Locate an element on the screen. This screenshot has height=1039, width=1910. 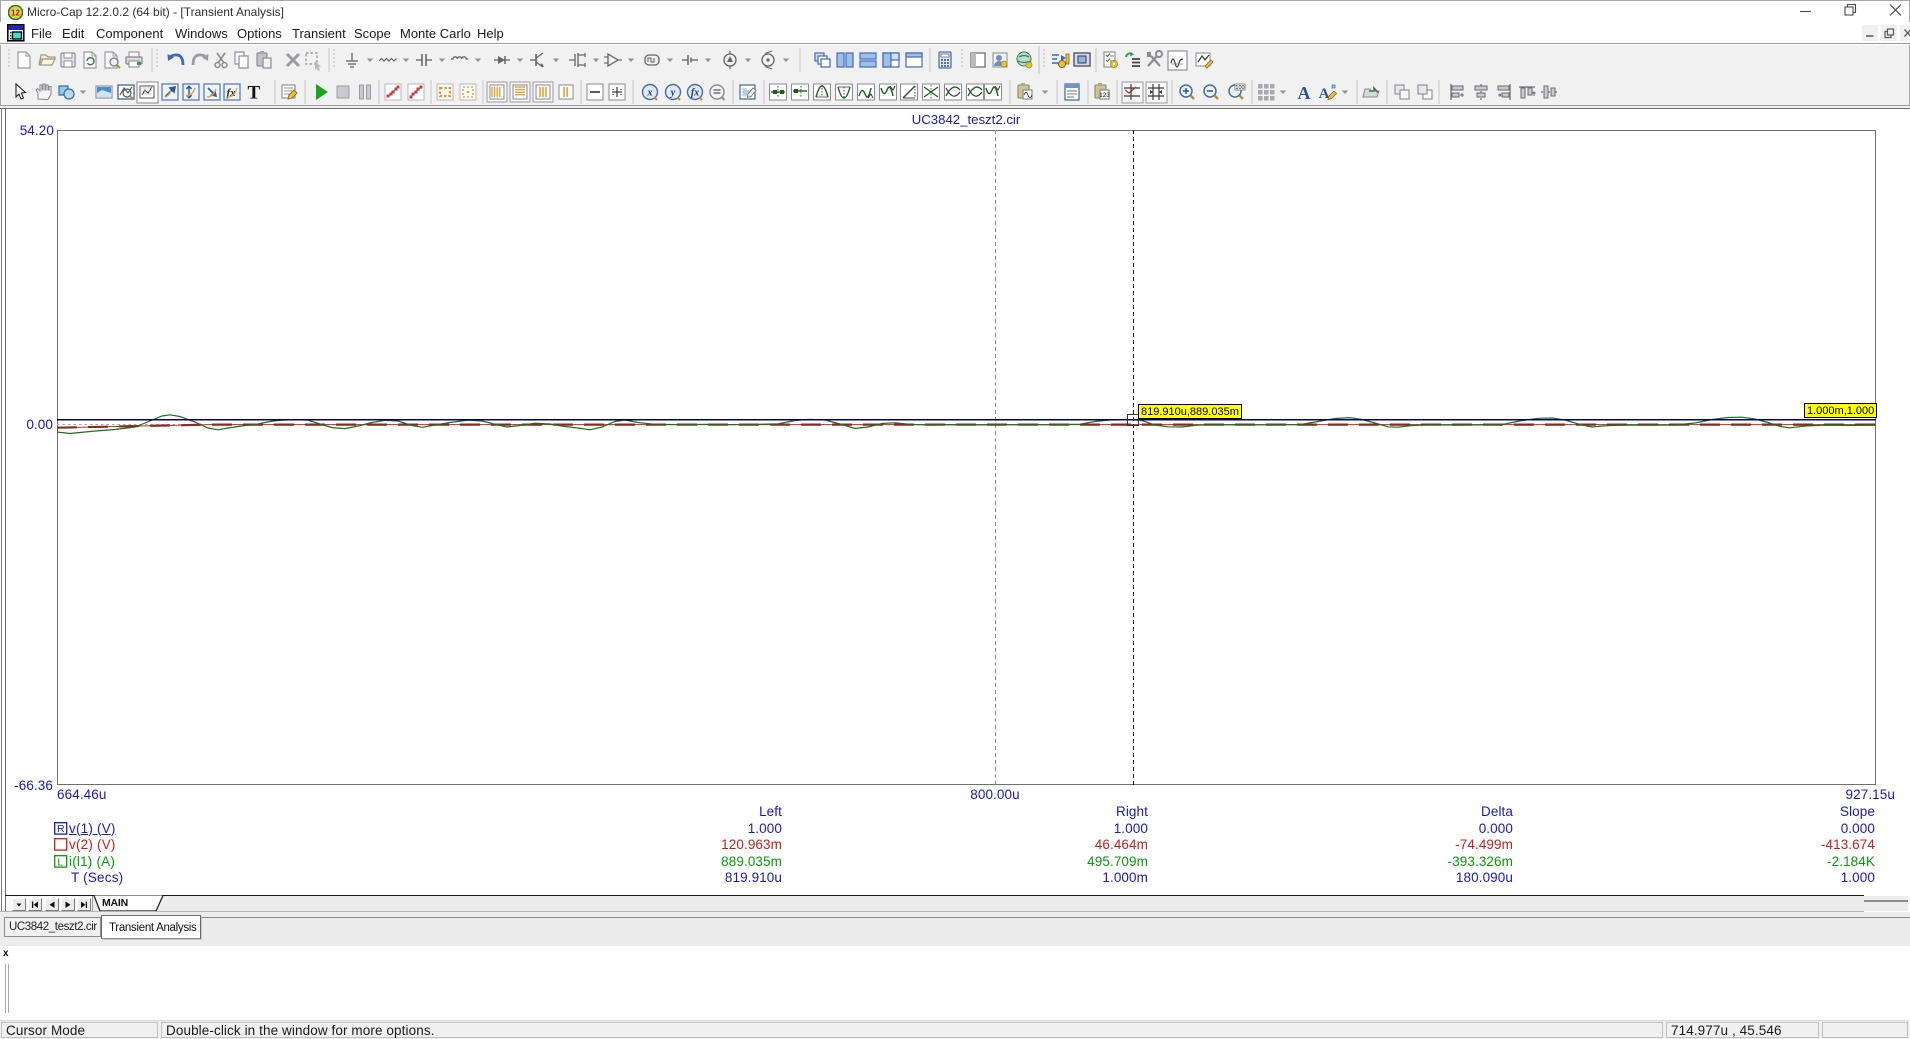
svg-text: x is located at coordinates (650, 93).